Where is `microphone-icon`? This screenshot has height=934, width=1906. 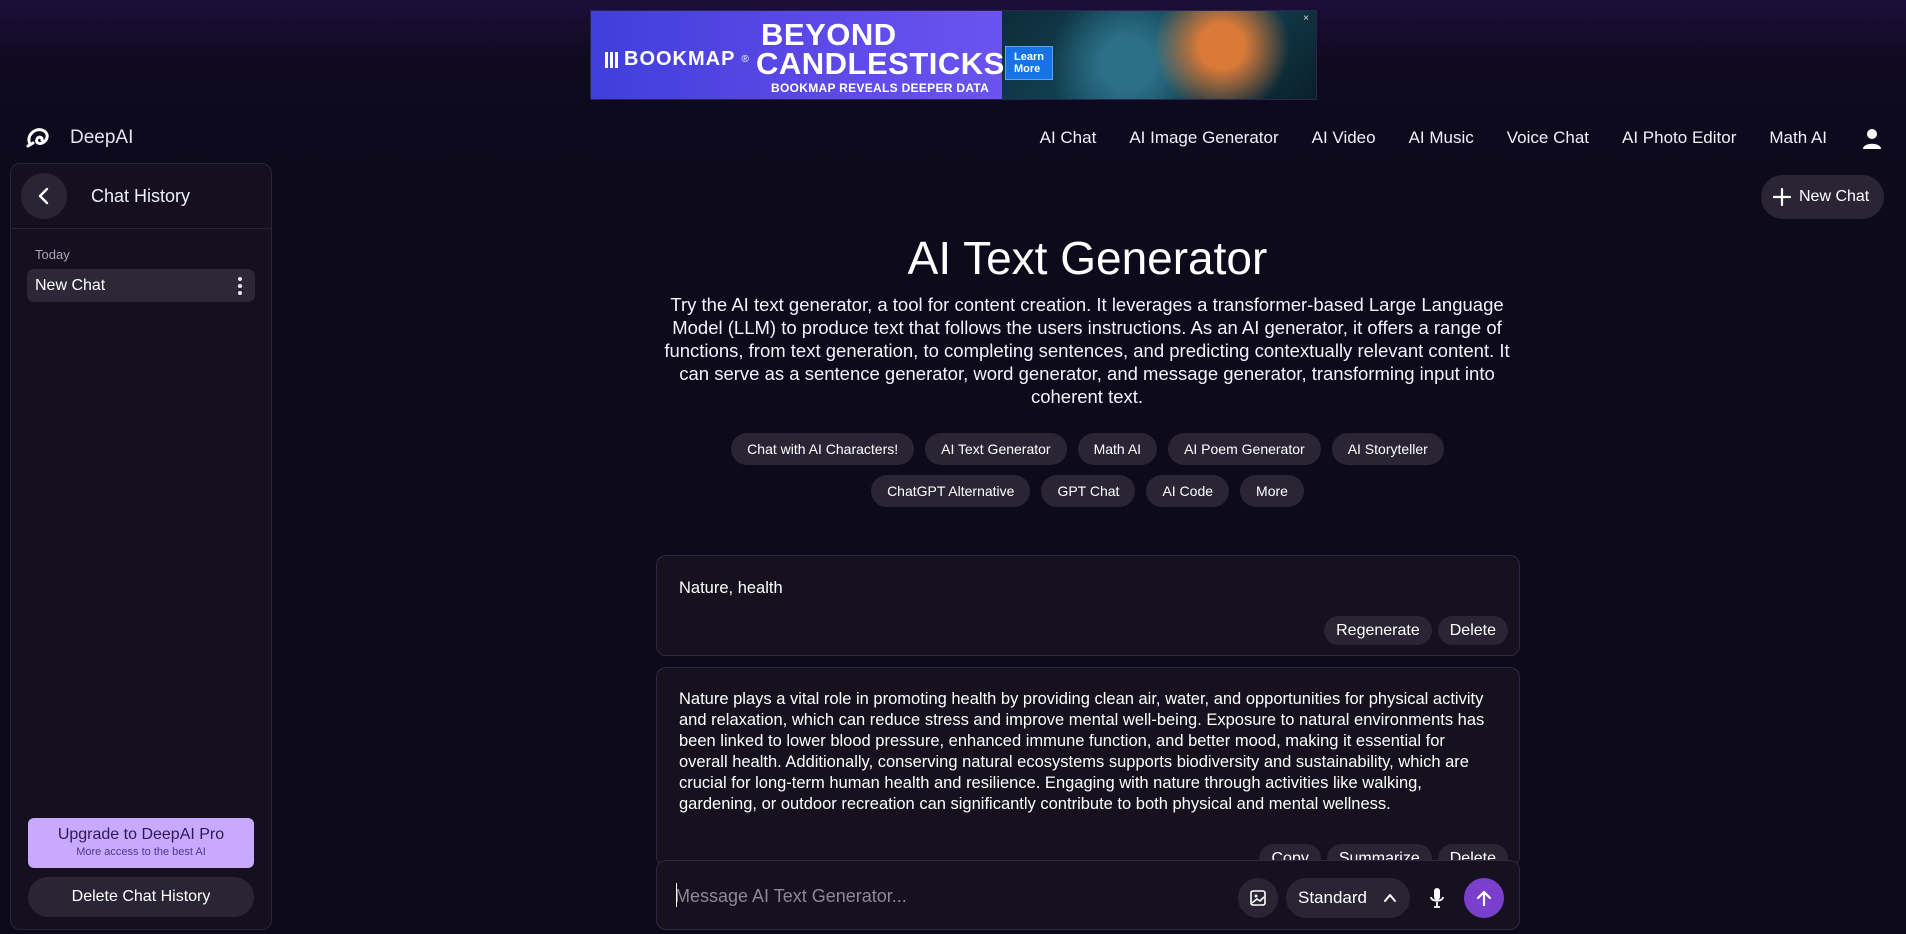 microphone-icon is located at coordinates (1437, 898).